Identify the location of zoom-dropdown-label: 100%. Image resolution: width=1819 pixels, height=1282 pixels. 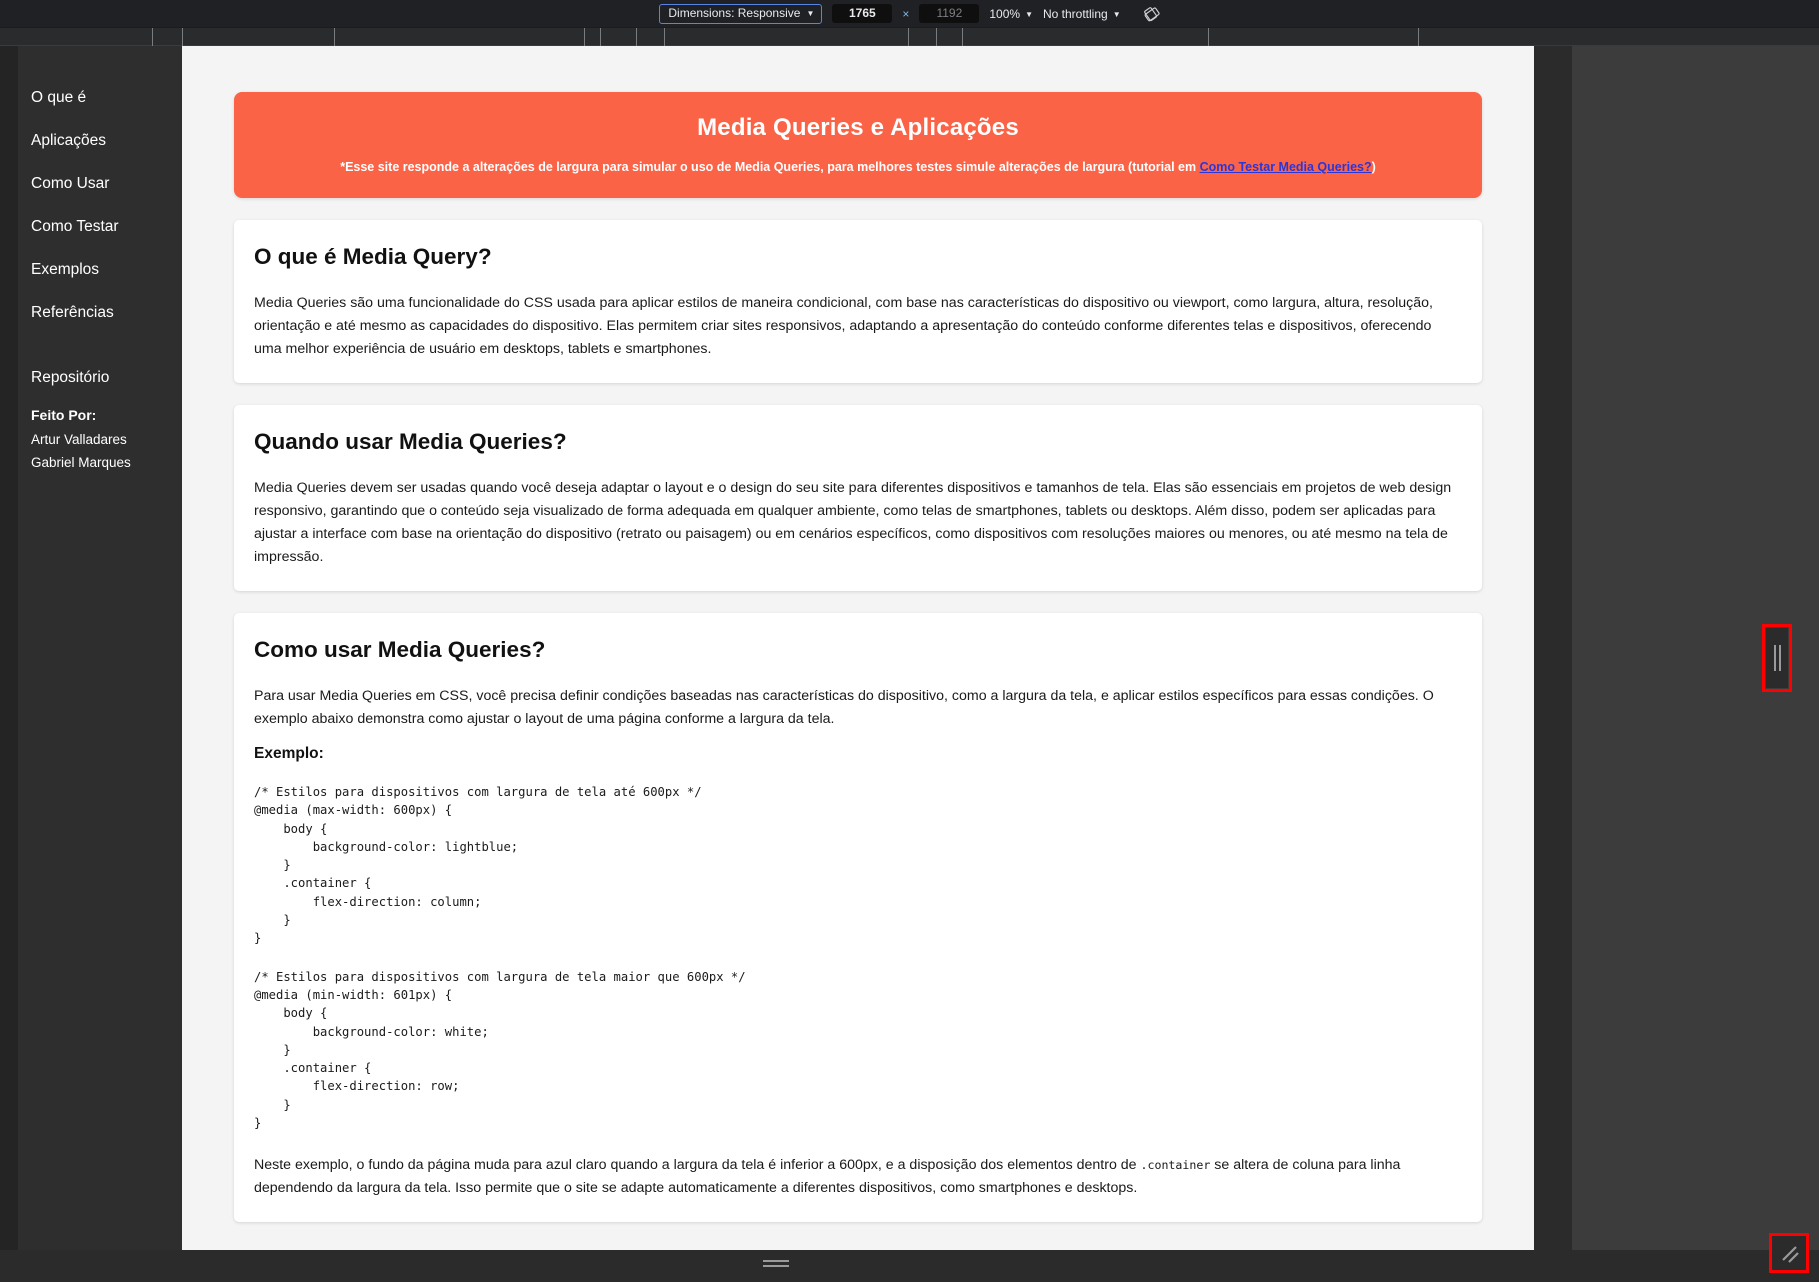
(1005, 13).